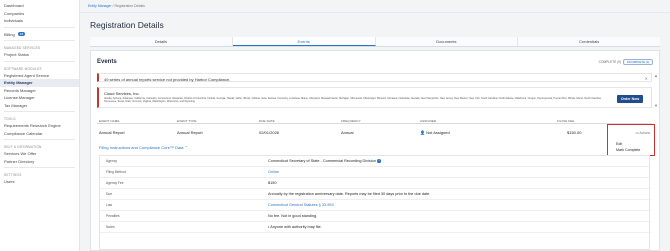 This screenshot has width=670, height=251. I want to click on law-link: Connecticut General Statutes § 33-953, so click(301, 205).